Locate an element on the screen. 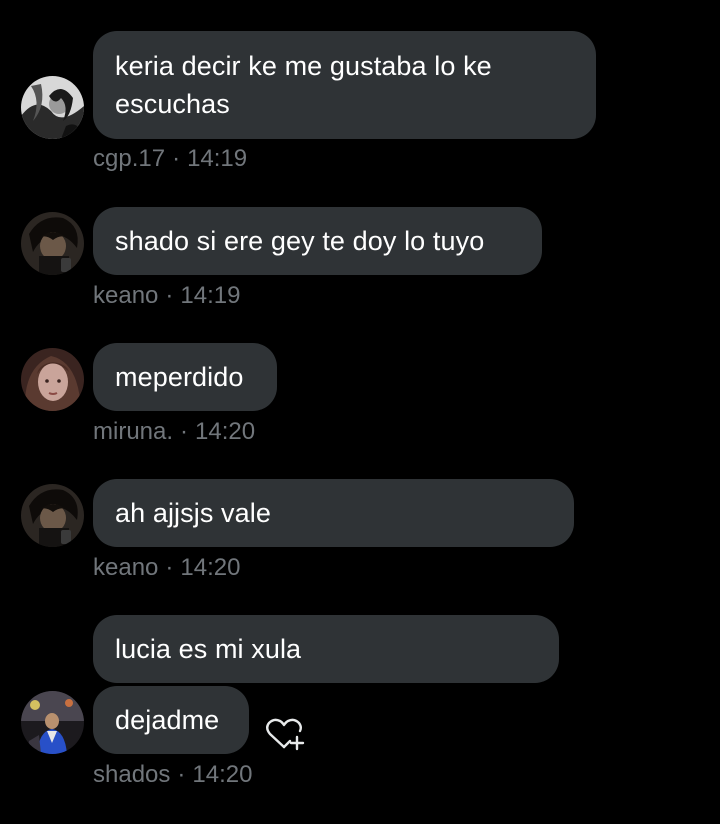 This screenshot has height=824, width=720. message-bubble: shado si ere gey te doy lo tuyo is located at coordinates (317, 241).